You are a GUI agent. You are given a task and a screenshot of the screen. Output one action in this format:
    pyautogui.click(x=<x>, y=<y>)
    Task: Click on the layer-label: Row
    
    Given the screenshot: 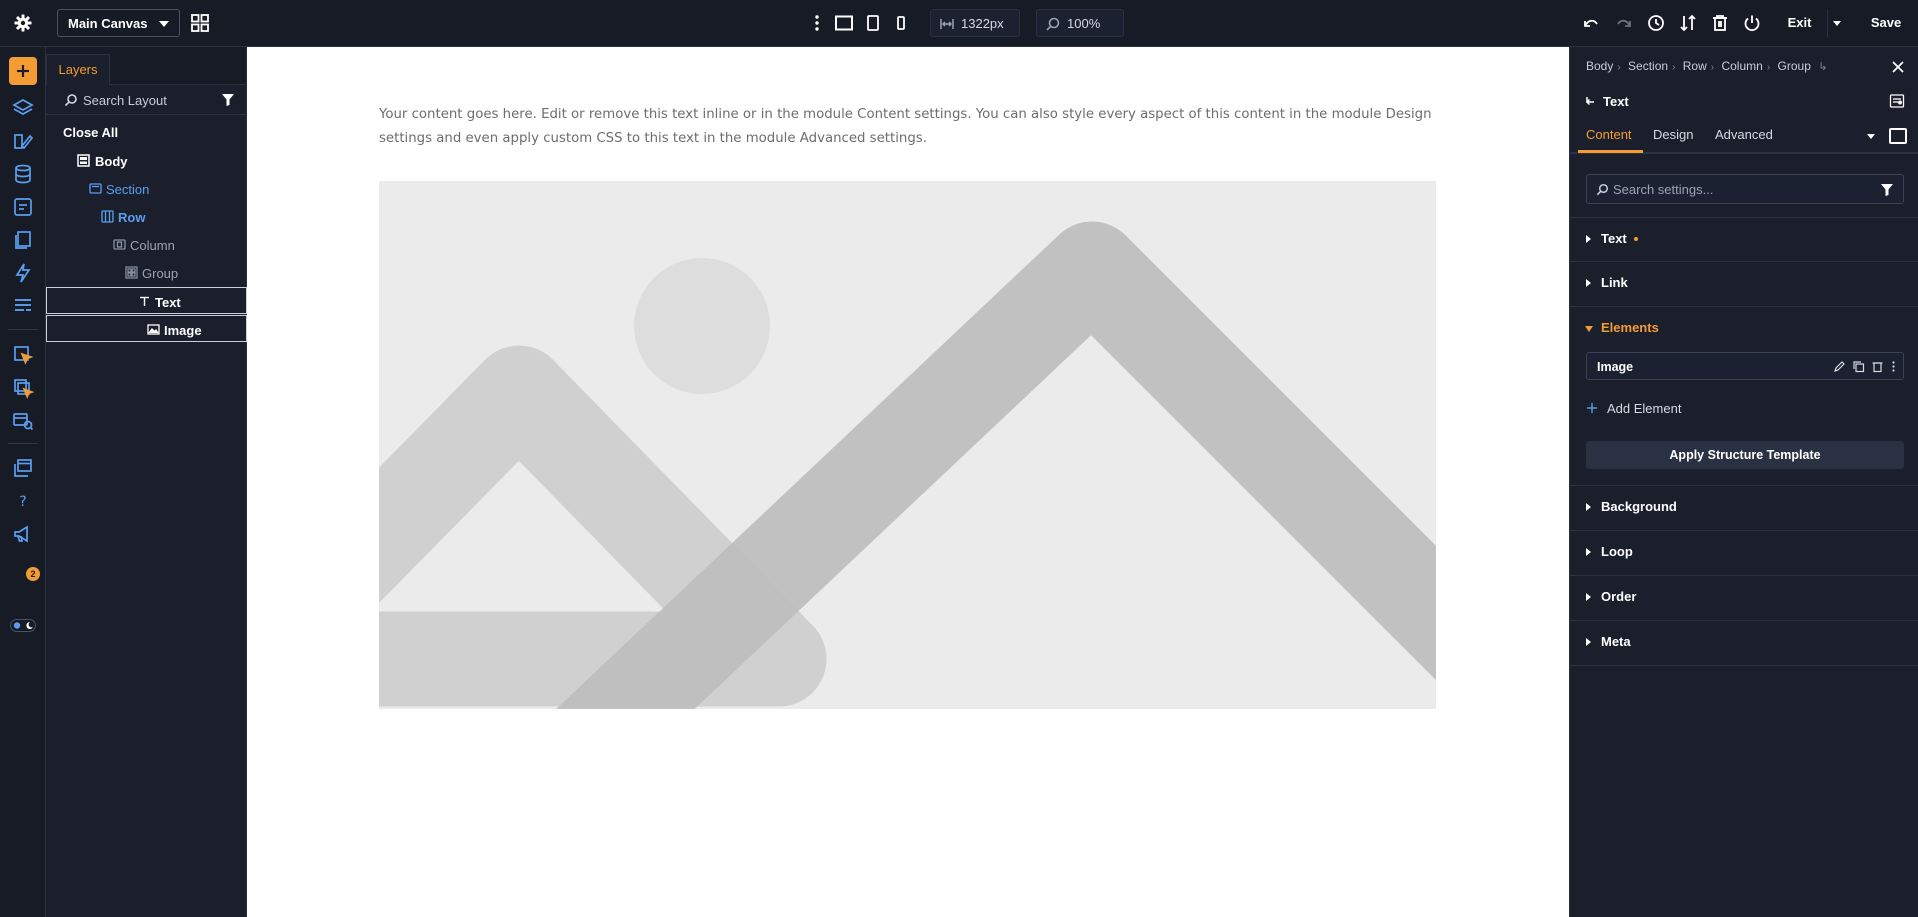 What is the action you would take?
    pyautogui.click(x=132, y=217)
    